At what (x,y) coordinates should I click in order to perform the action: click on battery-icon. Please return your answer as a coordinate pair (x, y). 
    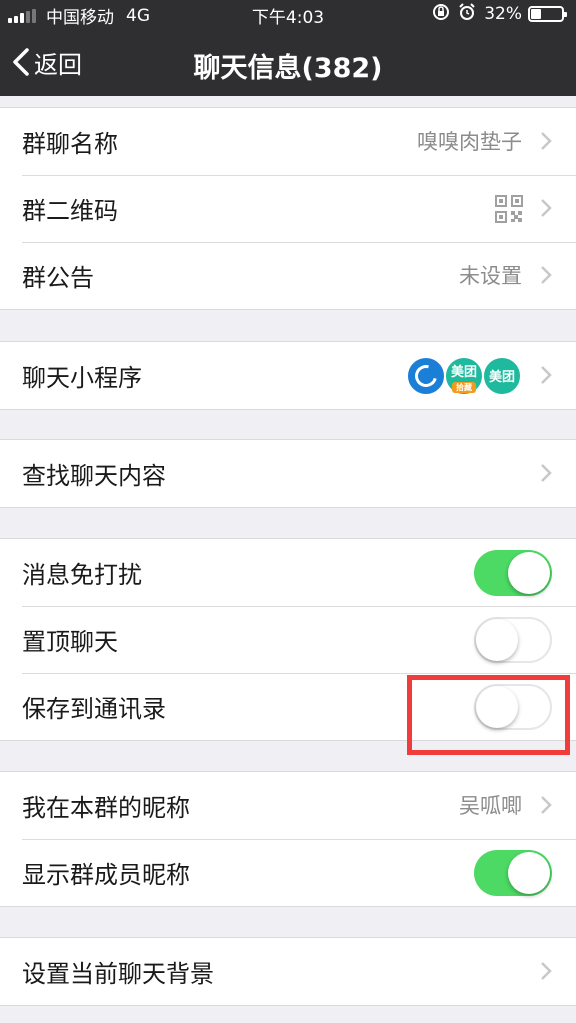
    Looking at the image, I should click on (547, 14).